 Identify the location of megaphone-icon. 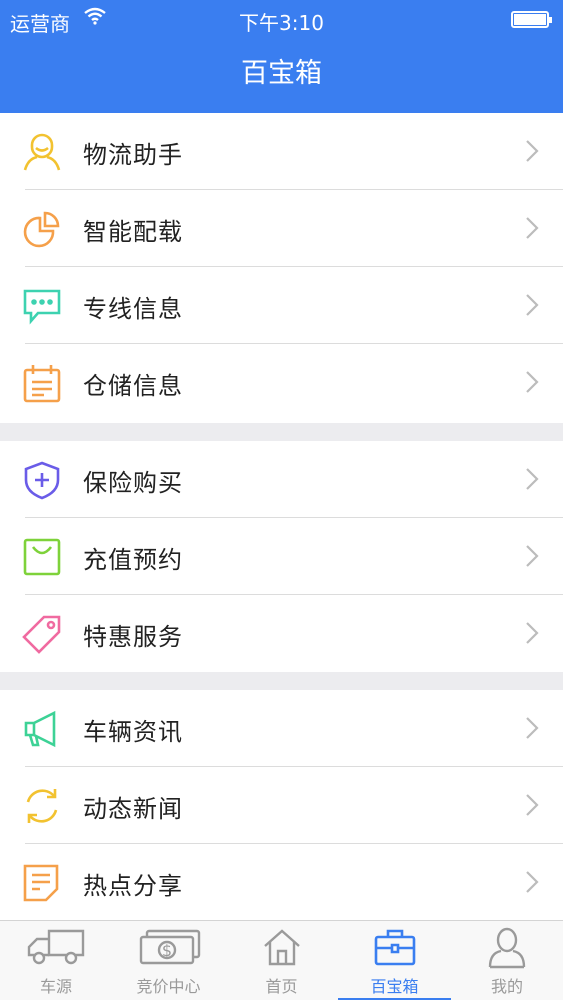
(42, 729).